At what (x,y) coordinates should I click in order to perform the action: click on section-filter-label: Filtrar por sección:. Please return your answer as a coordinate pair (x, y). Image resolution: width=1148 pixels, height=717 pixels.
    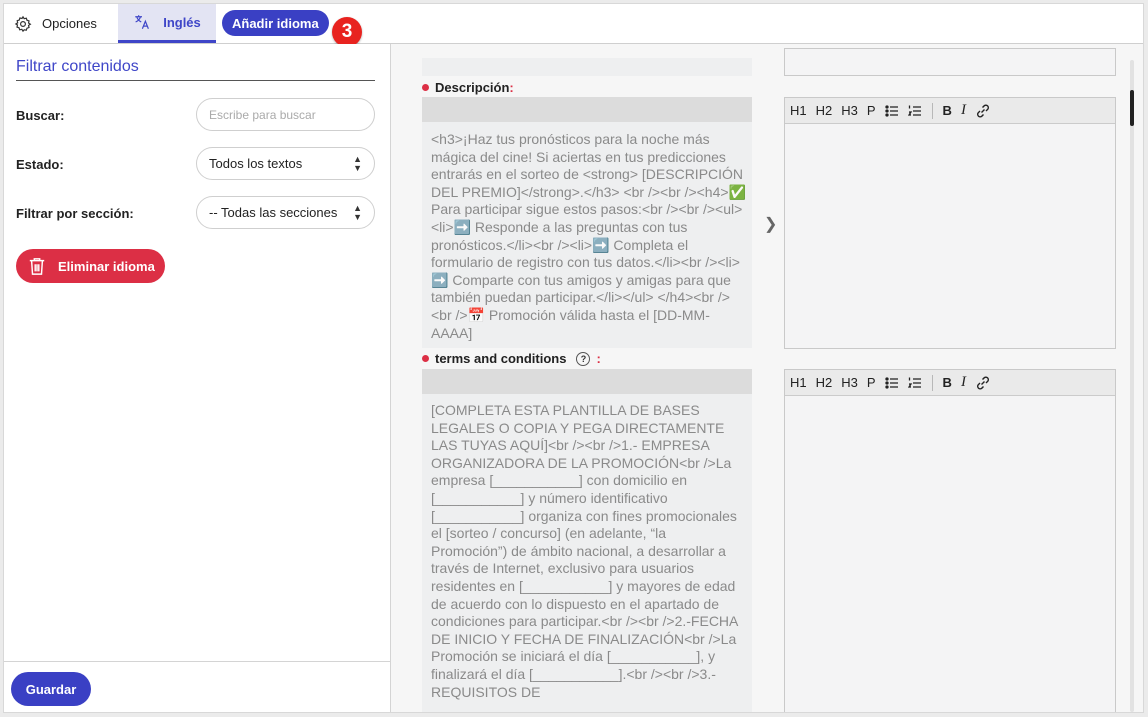
    Looking at the image, I should click on (75, 213).